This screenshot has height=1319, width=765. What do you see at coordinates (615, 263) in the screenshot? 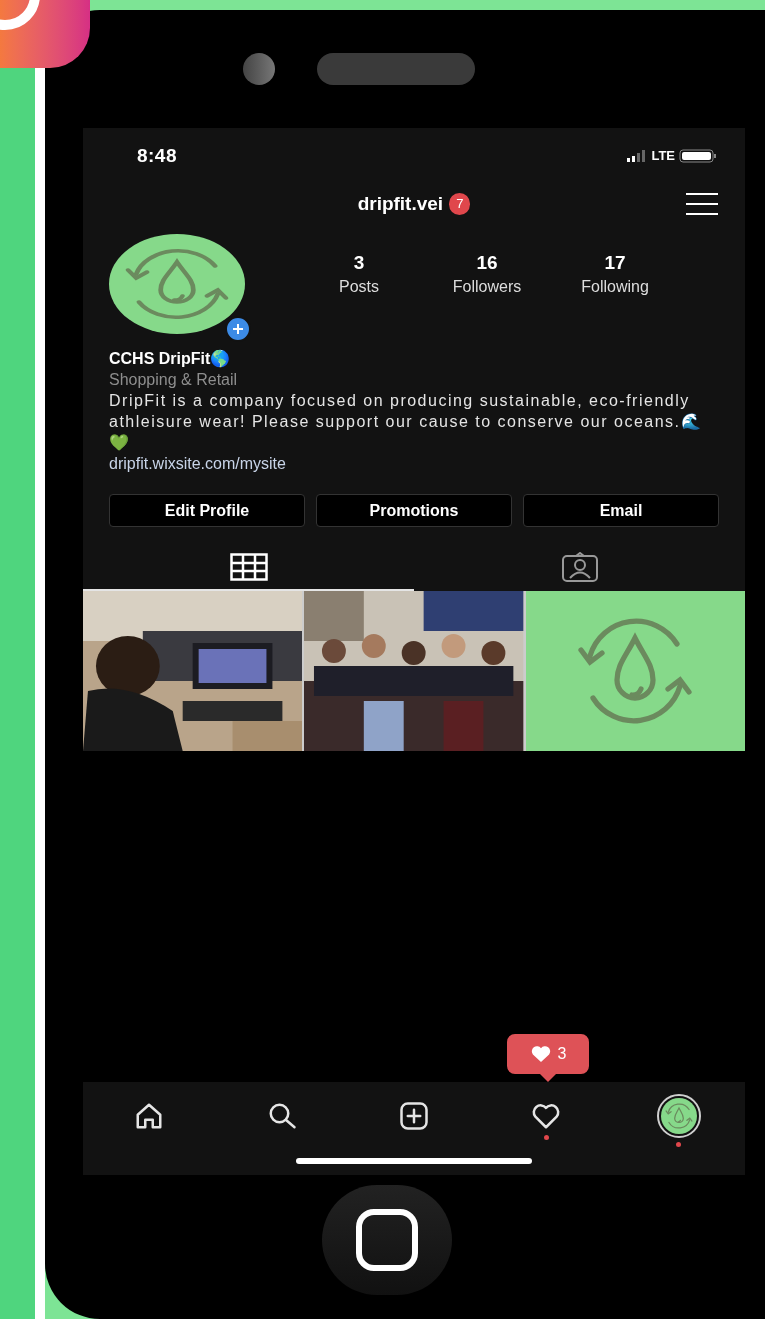
I see `stat-count: 17` at bounding box center [615, 263].